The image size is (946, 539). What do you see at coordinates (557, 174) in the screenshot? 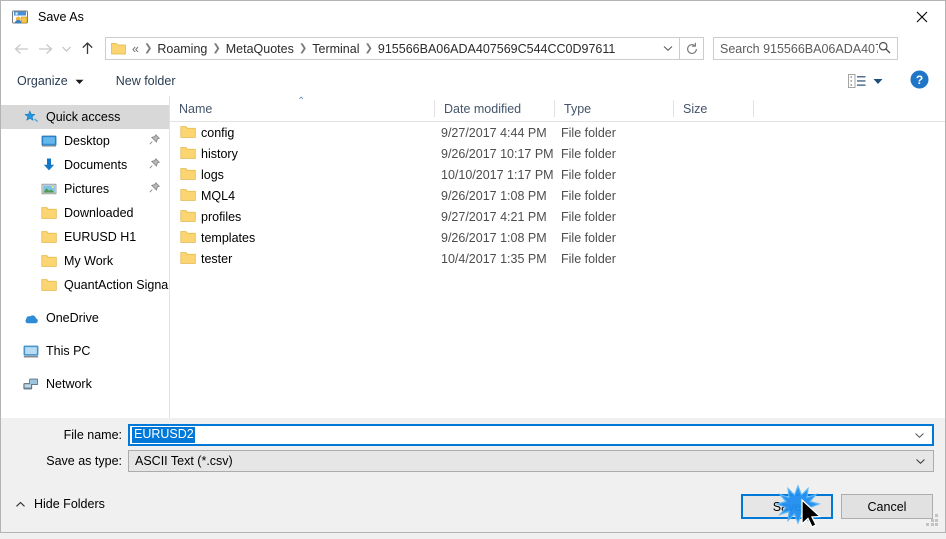
I see `table-row: logs 10/10/2017 1:17 PM File folder` at bounding box center [557, 174].